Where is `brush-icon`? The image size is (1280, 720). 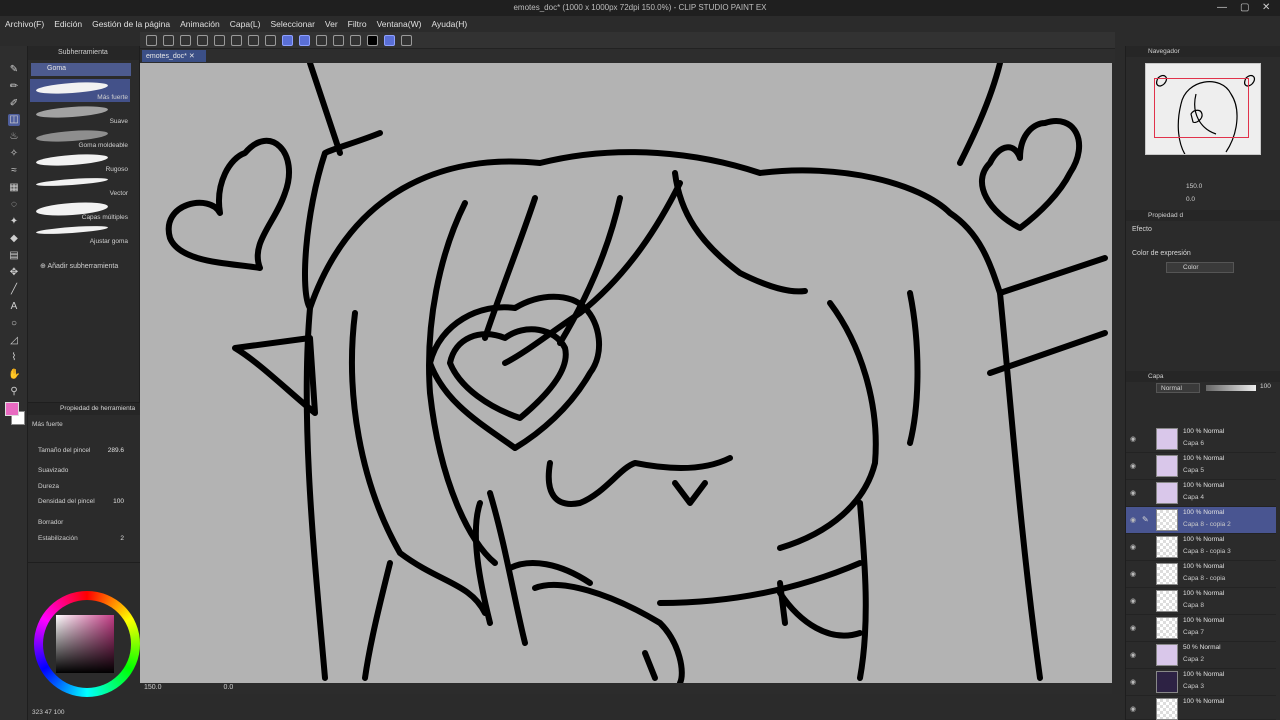 brush-icon is located at coordinates (406, 40).